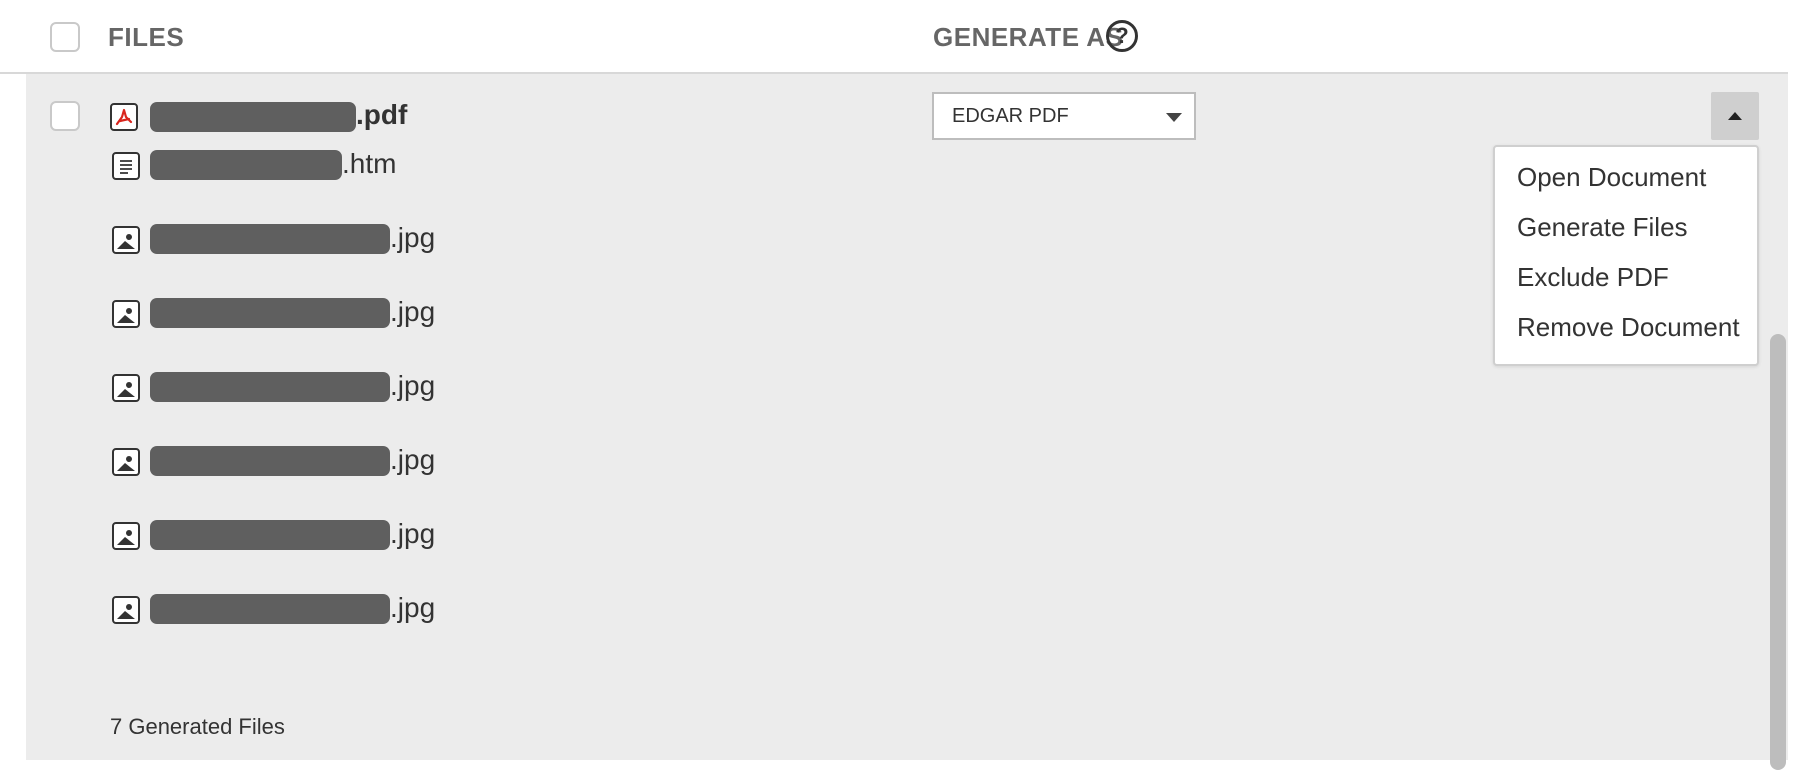  What do you see at coordinates (65, 116) in the screenshot?
I see `row-checkbox` at bounding box center [65, 116].